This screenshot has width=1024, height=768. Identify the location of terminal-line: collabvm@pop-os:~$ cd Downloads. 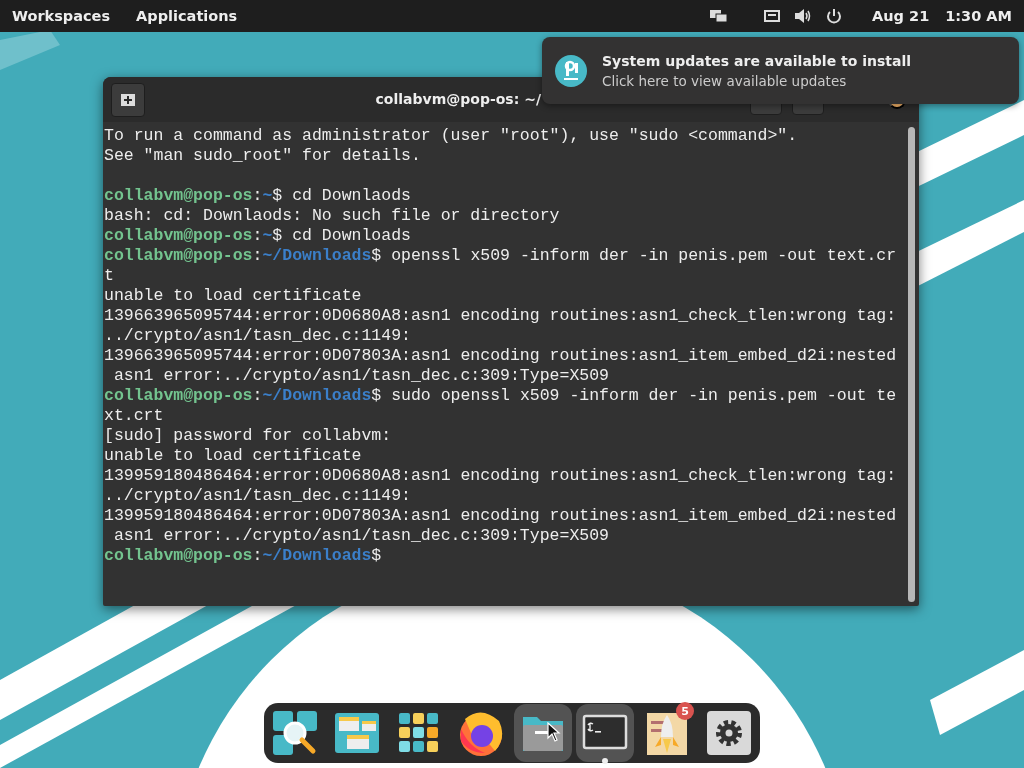
(258, 236).